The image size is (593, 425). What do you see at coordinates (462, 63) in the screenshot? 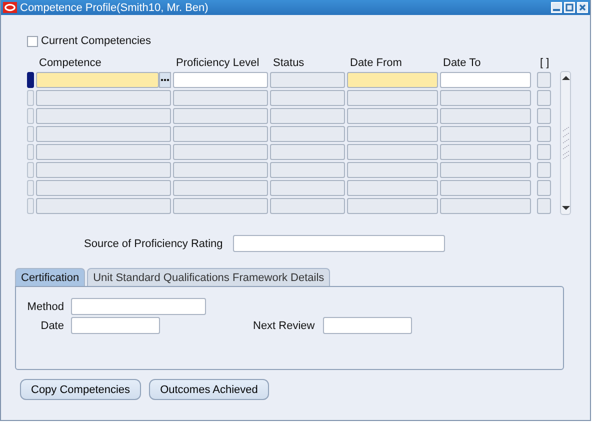
I see `column-header: Date To` at bounding box center [462, 63].